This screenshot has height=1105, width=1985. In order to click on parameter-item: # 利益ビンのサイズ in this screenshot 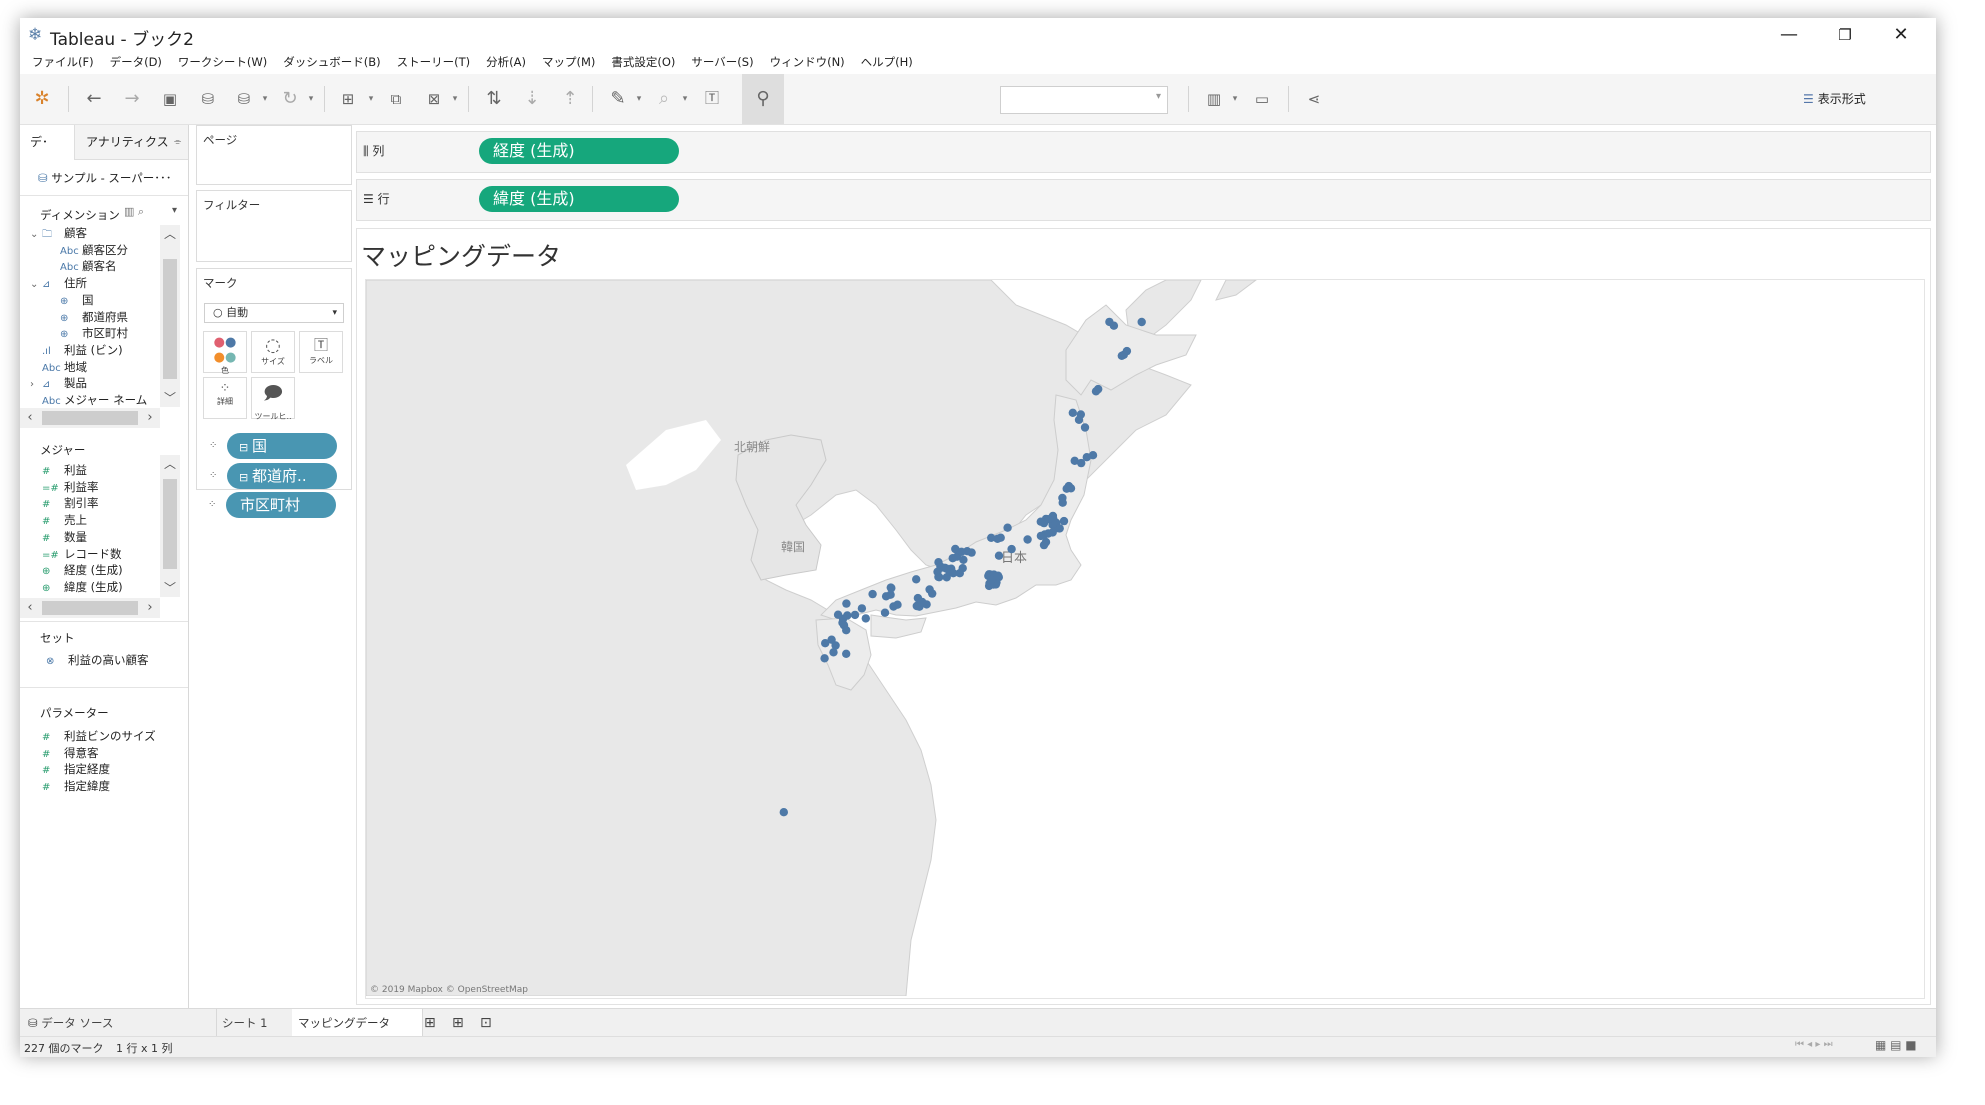, I will do `click(99, 736)`.